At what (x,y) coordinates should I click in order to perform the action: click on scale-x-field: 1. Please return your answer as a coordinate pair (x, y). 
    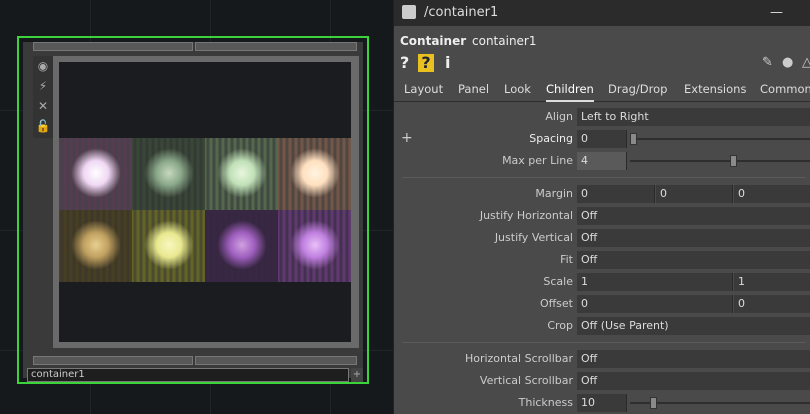
    Looking at the image, I should click on (655, 282).